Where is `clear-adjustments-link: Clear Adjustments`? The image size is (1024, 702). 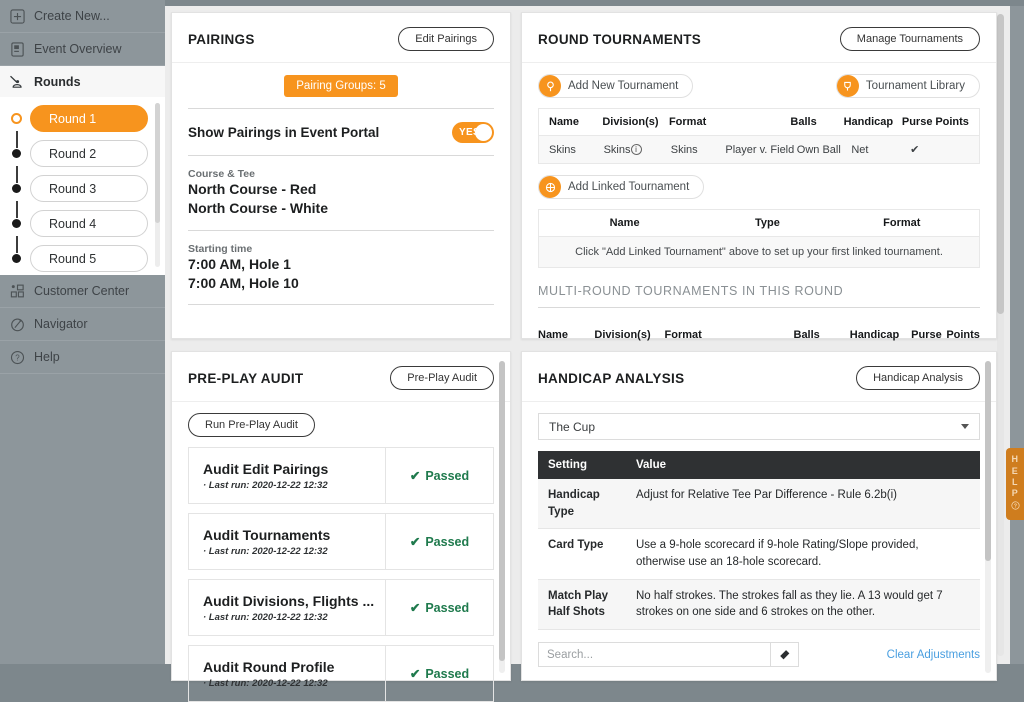
clear-adjustments-link: Clear Adjustments is located at coordinates (933, 655).